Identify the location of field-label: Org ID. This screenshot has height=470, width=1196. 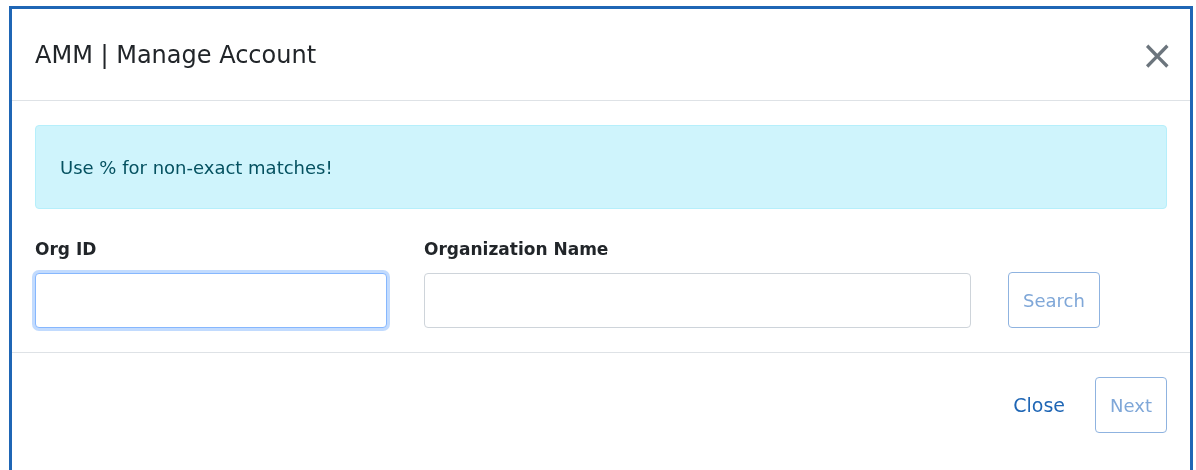
(66, 249).